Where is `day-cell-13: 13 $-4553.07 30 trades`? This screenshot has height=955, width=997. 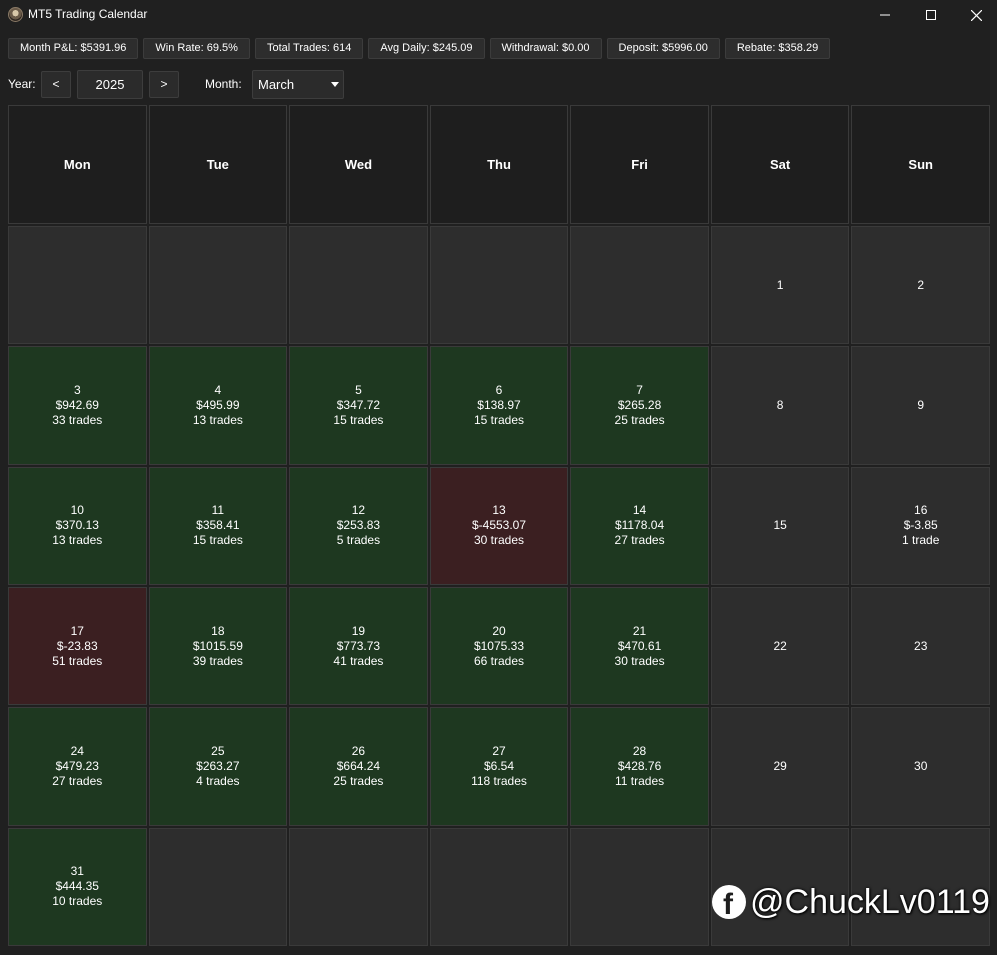 day-cell-13: 13 $-4553.07 30 trades is located at coordinates (499, 525).